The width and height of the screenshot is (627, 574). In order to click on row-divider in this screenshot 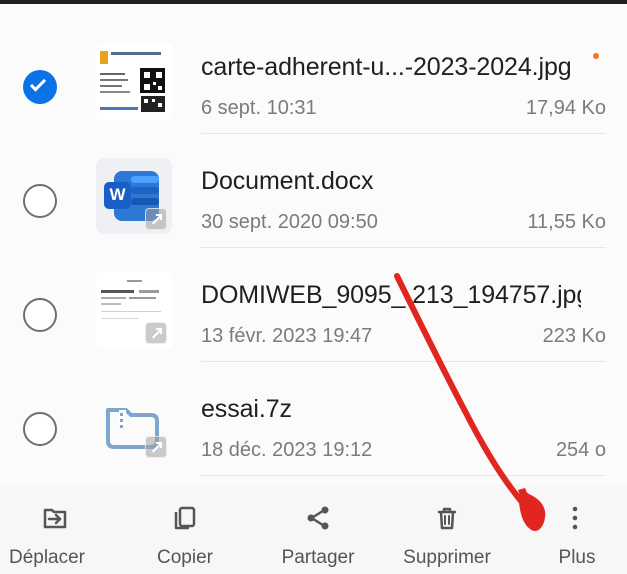, I will do `click(403, 475)`.